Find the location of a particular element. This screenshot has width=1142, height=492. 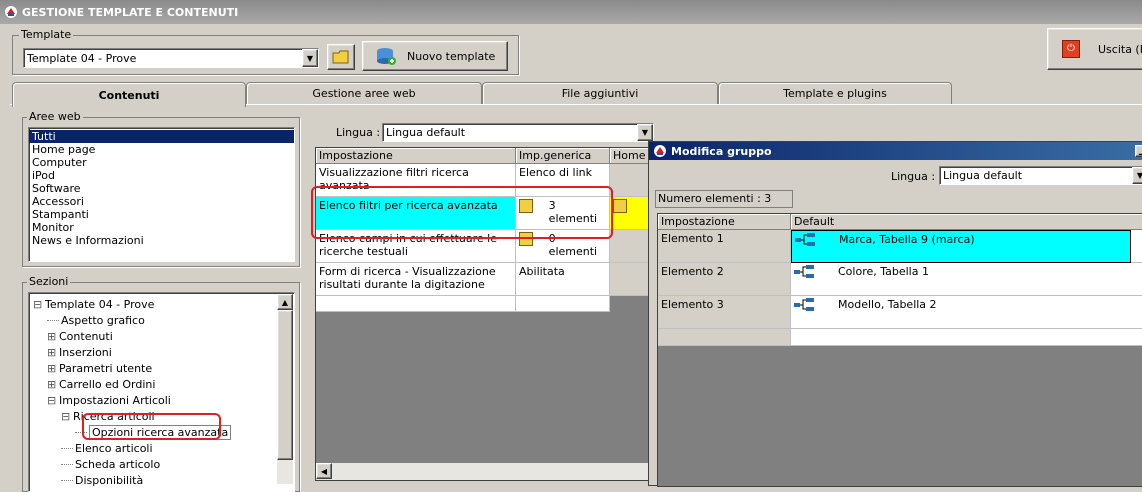

table-row-value: Marca, Tabella 9 (marca) is located at coordinates (907, 239).